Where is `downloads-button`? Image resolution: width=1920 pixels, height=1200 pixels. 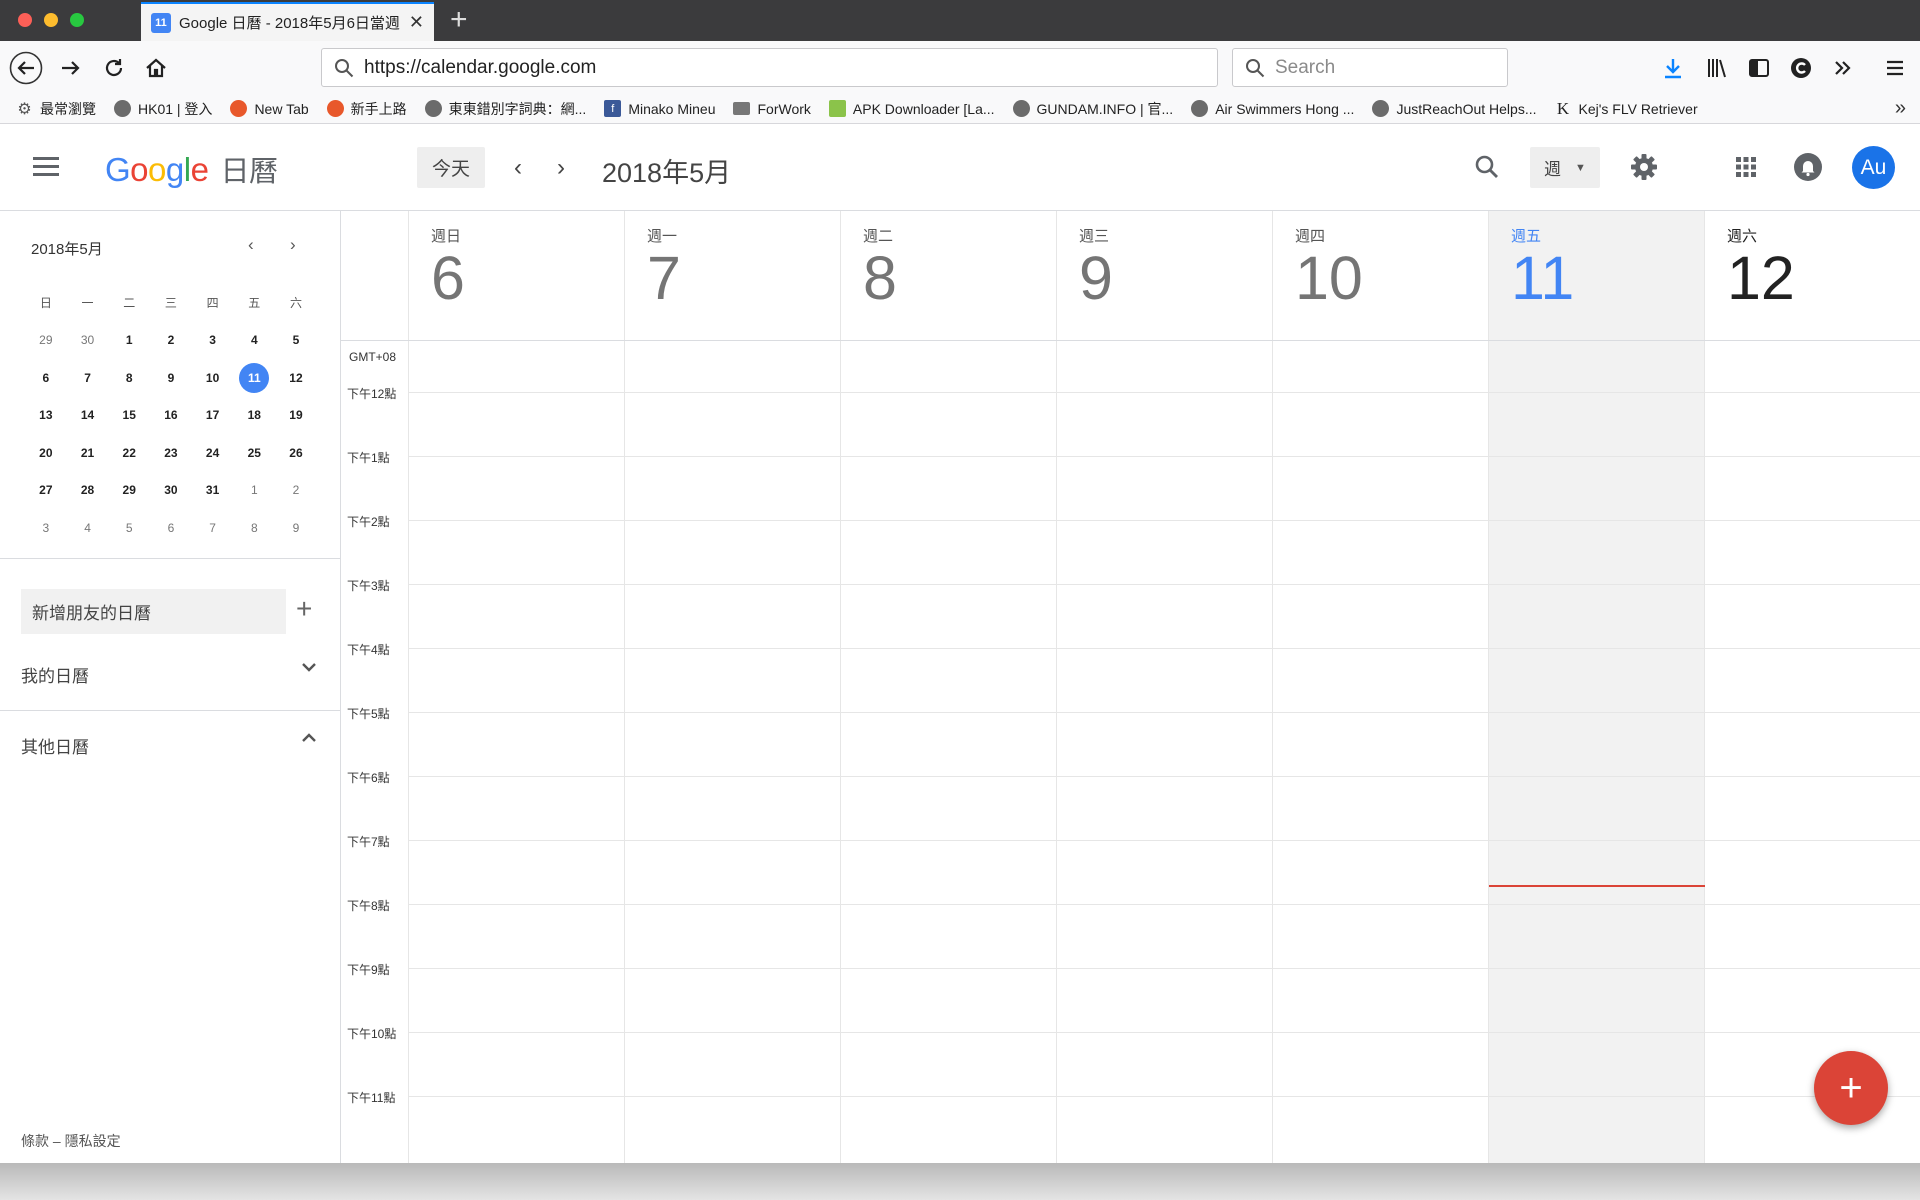
downloads-button is located at coordinates (1673, 67).